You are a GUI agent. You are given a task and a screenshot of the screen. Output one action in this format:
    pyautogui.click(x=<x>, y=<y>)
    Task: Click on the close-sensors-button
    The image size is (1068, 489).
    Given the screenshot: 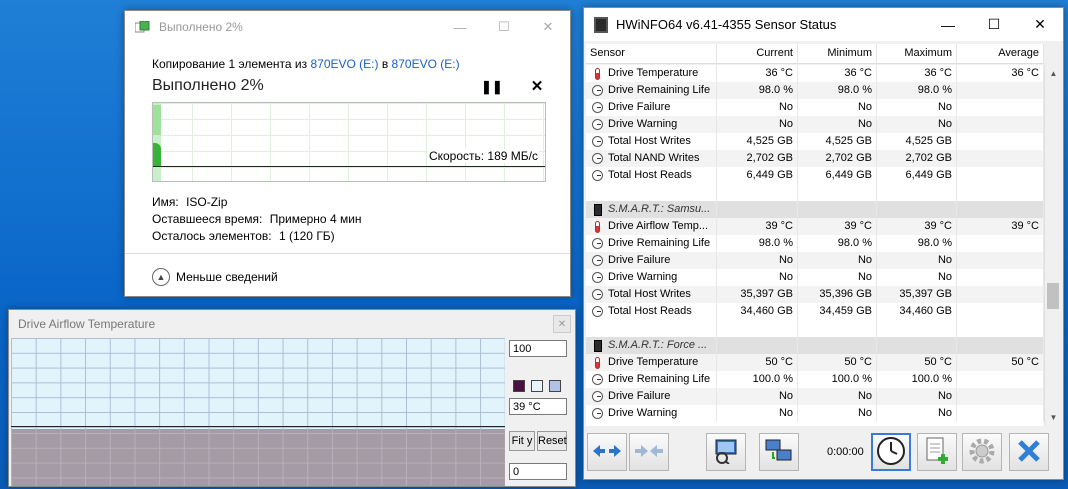 What is the action you would take?
    pyautogui.click(x=1029, y=452)
    